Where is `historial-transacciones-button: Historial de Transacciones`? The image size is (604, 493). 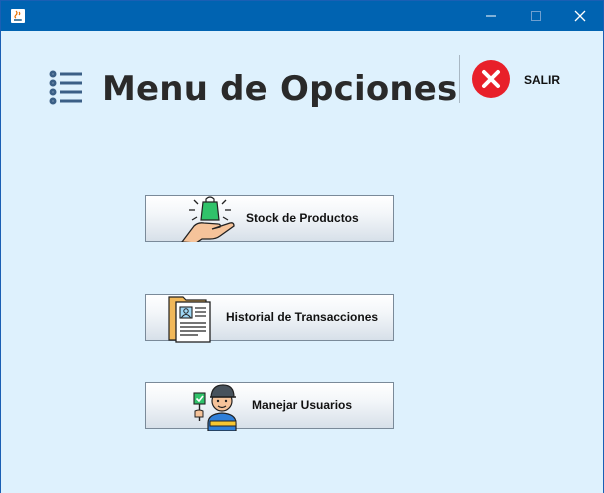
historial-transacciones-button: Historial de Transacciones is located at coordinates (269, 318).